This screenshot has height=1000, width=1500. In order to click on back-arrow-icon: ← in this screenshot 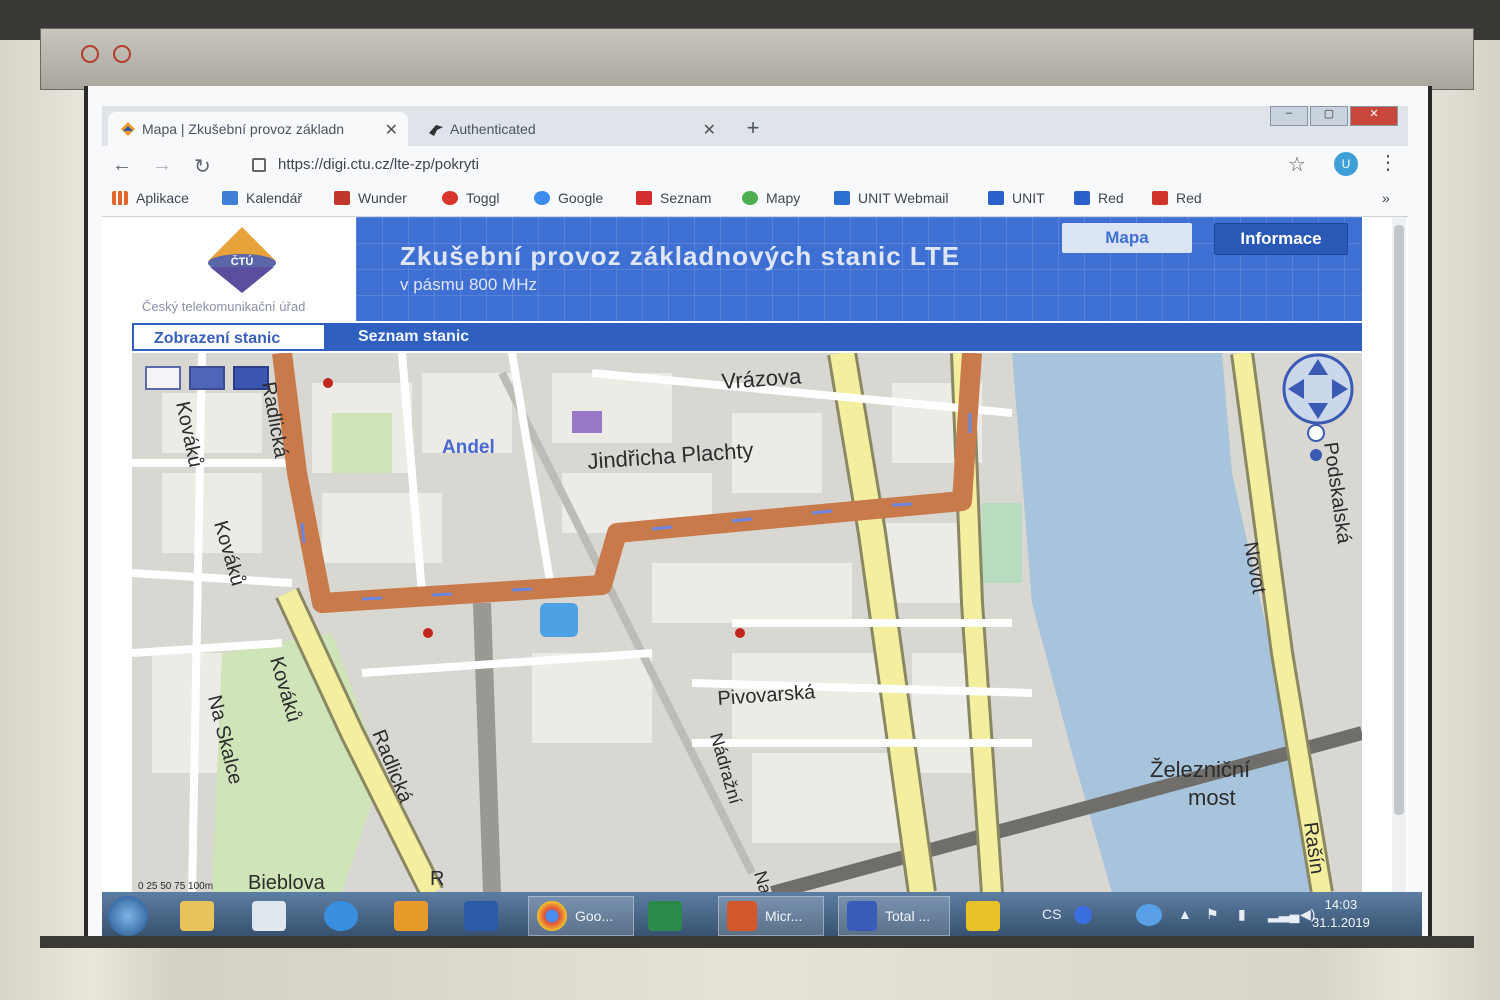, I will do `click(122, 165)`.